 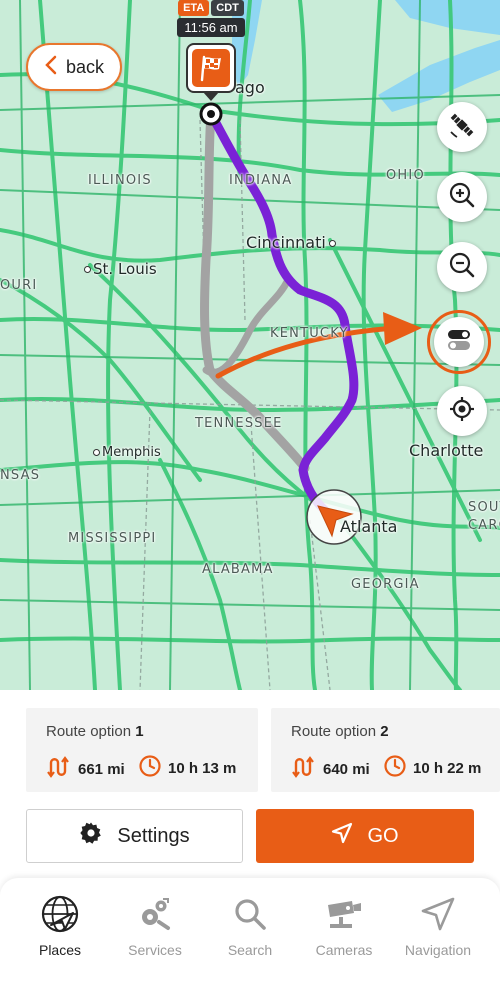 I want to click on route-option-1-title: Route option 1, so click(x=95, y=731).